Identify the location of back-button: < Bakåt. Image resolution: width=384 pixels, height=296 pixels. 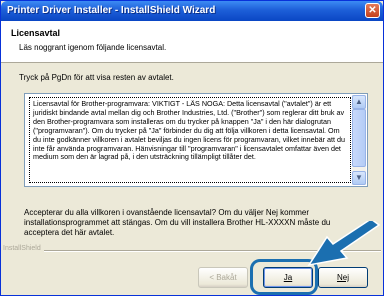
(223, 277).